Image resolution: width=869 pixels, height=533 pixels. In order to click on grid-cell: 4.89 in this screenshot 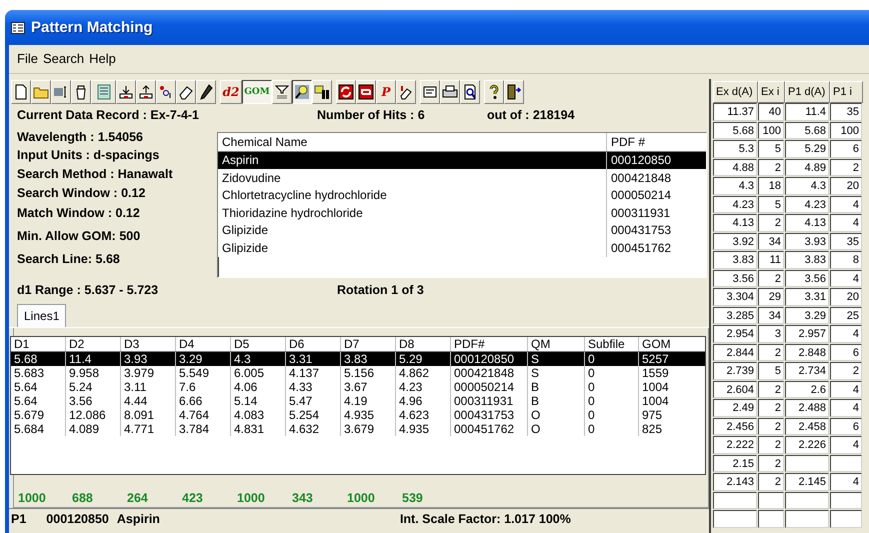, I will do `click(807, 167)`.